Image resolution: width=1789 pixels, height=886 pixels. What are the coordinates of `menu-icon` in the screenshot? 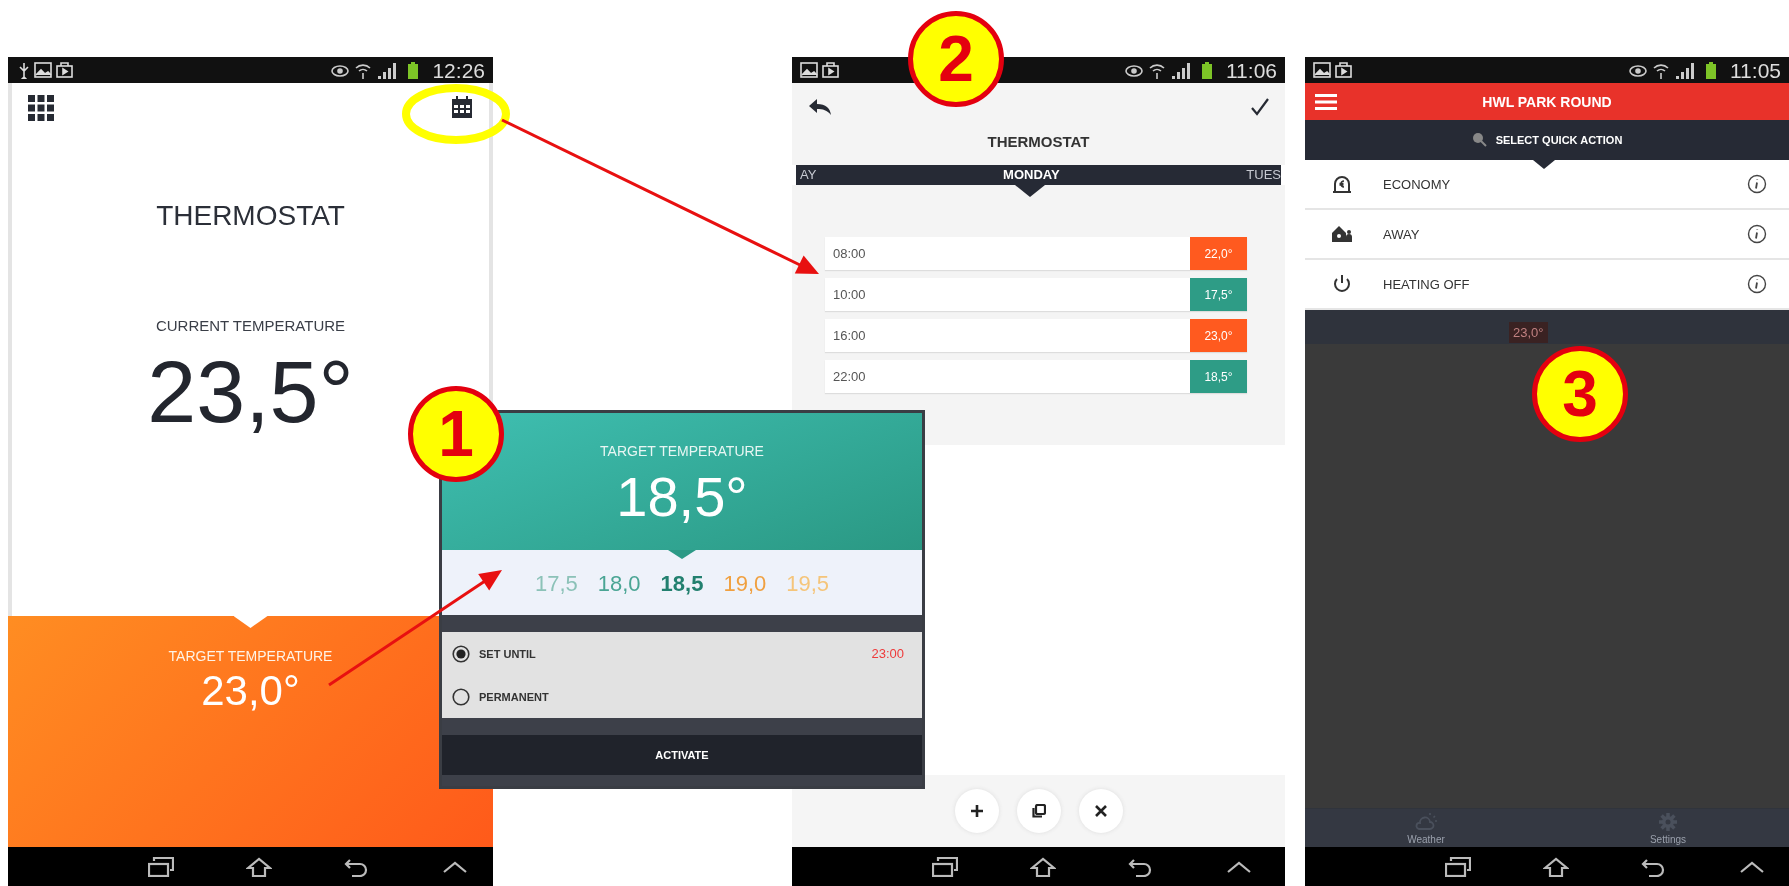 It's located at (1326, 101).